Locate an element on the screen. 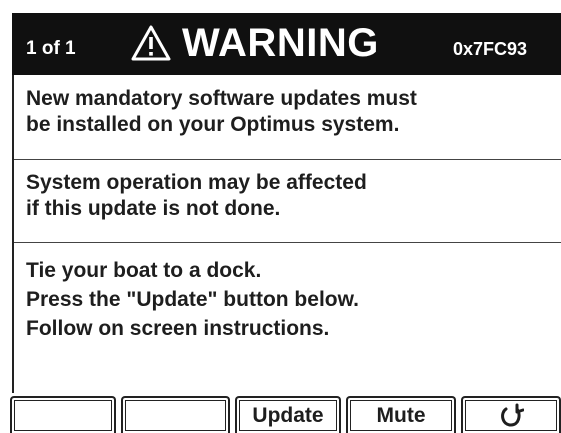  mute-button: Mute is located at coordinates (401, 414).